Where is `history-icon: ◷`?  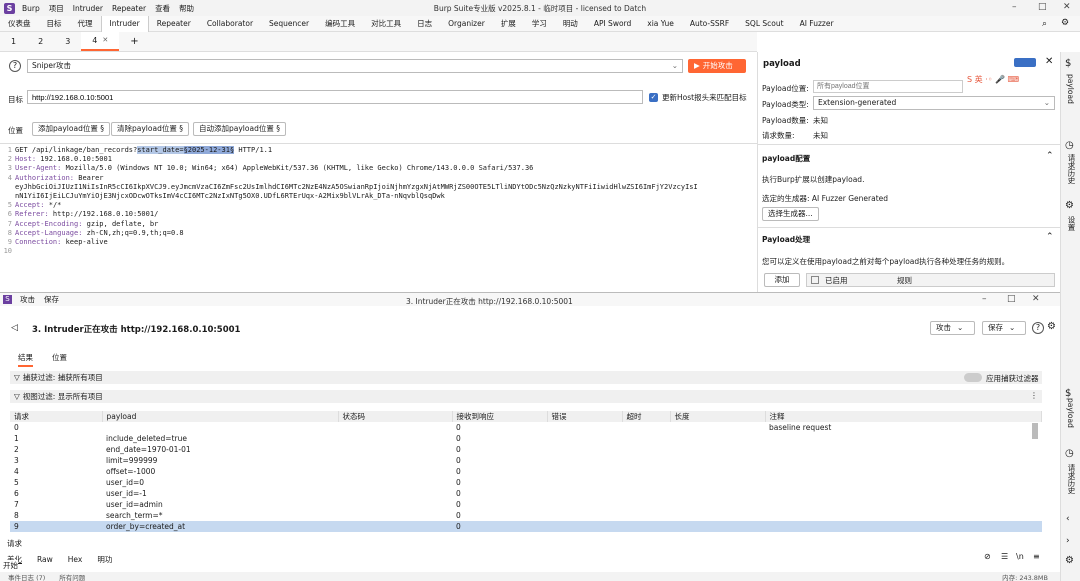 history-icon: ◷ is located at coordinates (1069, 145).